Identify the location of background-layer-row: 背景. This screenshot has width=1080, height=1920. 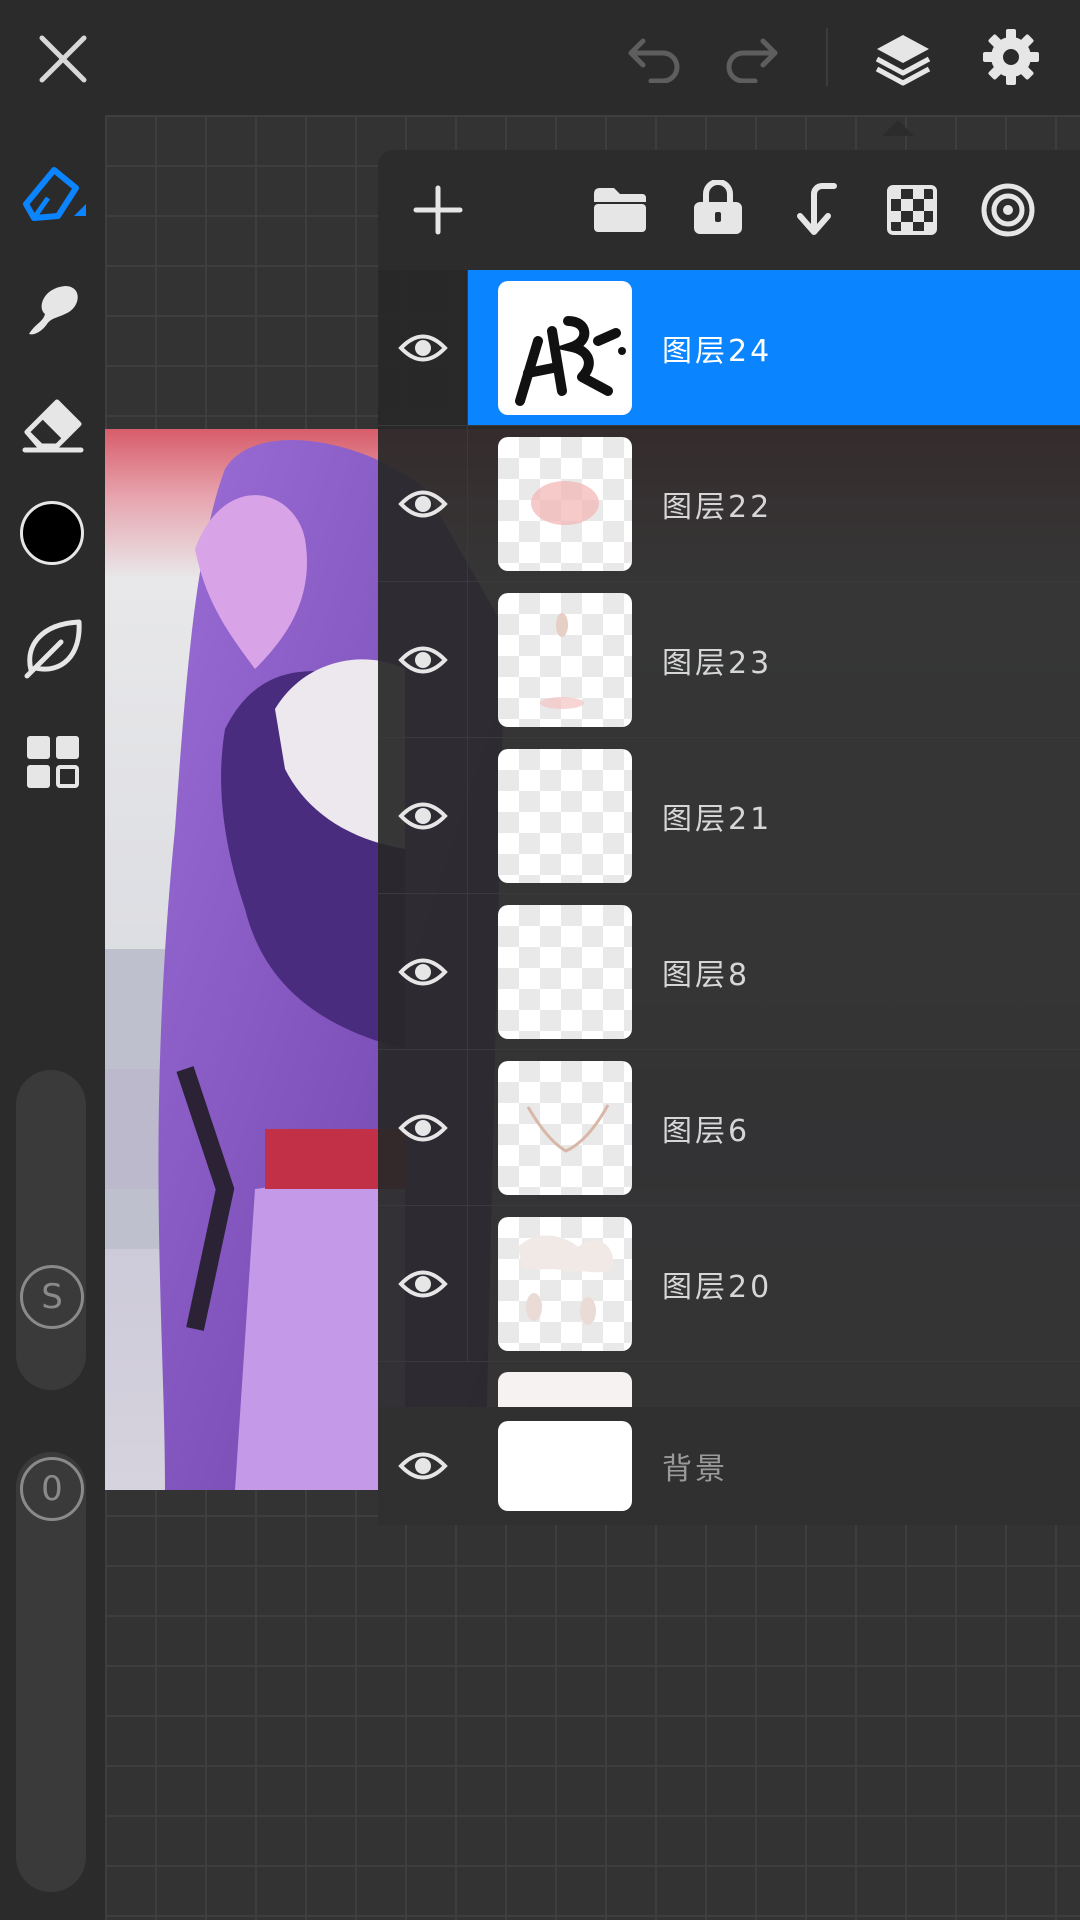
(729, 1466).